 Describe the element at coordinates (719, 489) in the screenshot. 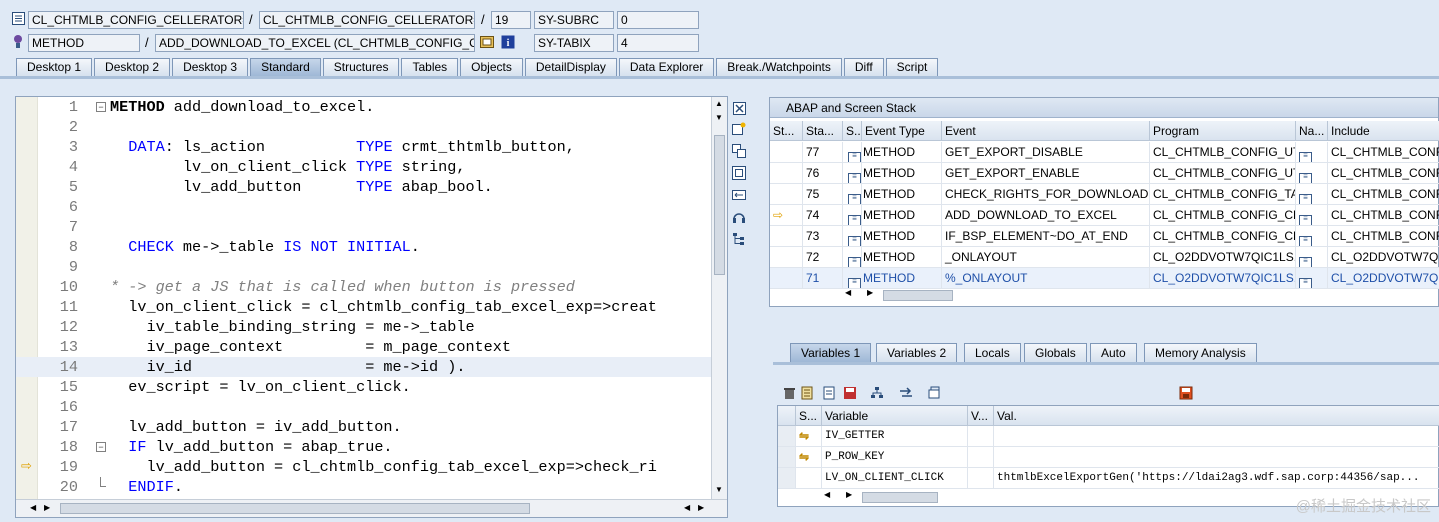

I see `scroll-down-icon: ▼` at that location.